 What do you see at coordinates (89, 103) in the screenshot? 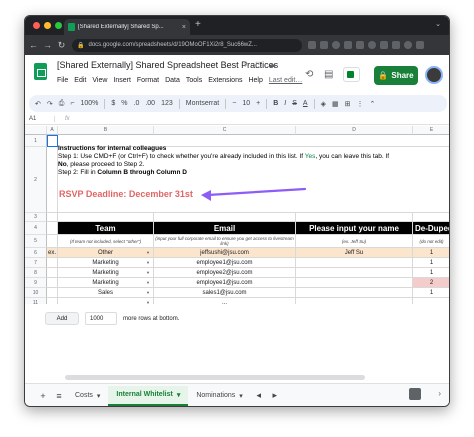
I see `zoom-select: 100%` at bounding box center [89, 103].